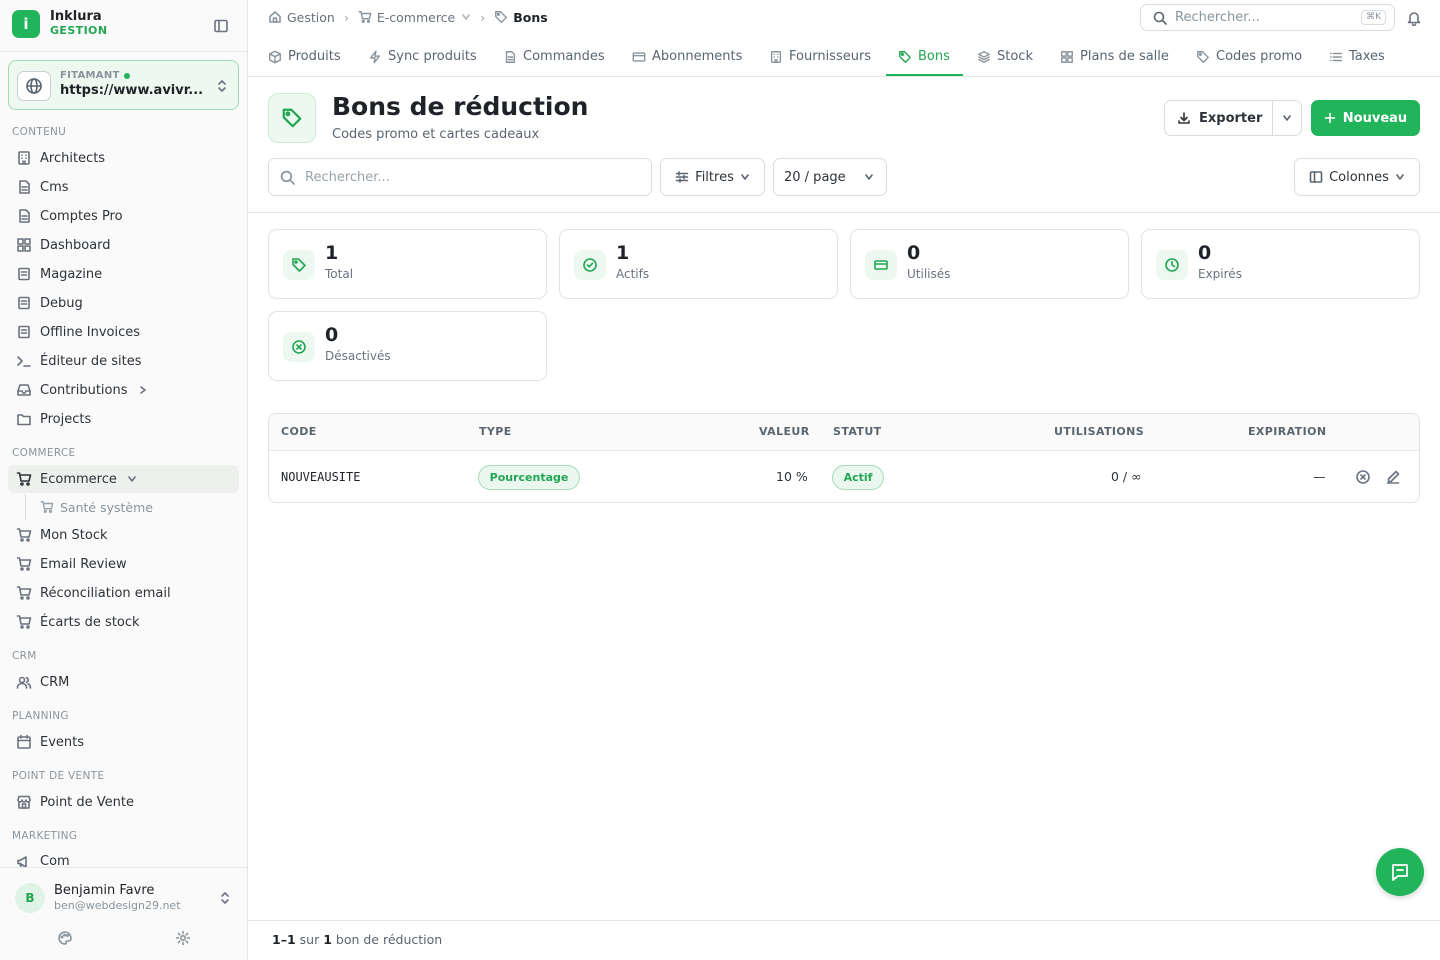 Image resolution: width=1440 pixels, height=960 pixels. I want to click on sidebar-item-crm: CRM, so click(123, 682).